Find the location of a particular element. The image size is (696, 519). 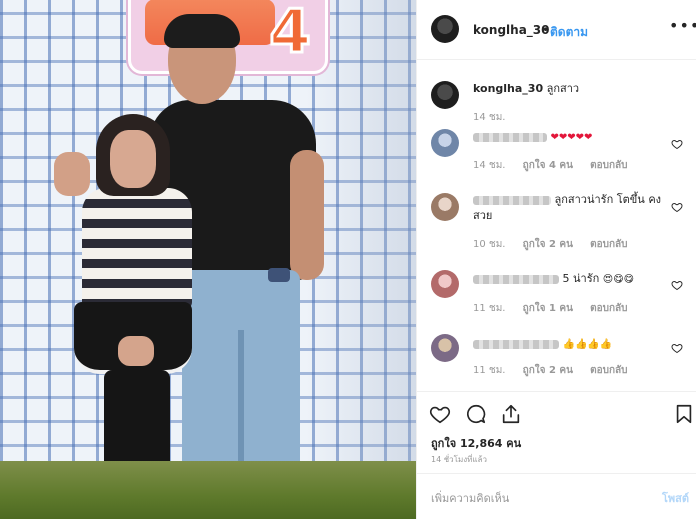

man-watch is located at coordinates (279, 275).